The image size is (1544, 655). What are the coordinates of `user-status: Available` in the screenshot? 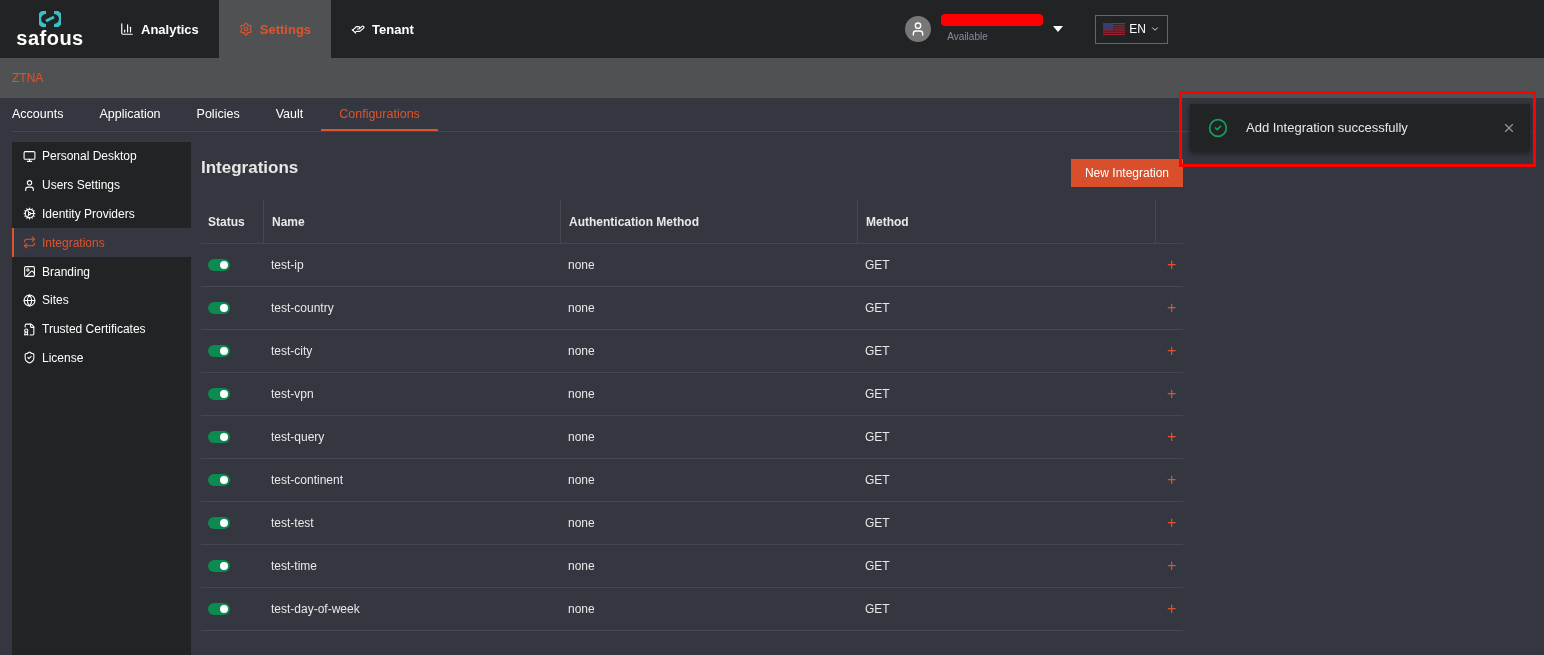 It's located at (967, 36).